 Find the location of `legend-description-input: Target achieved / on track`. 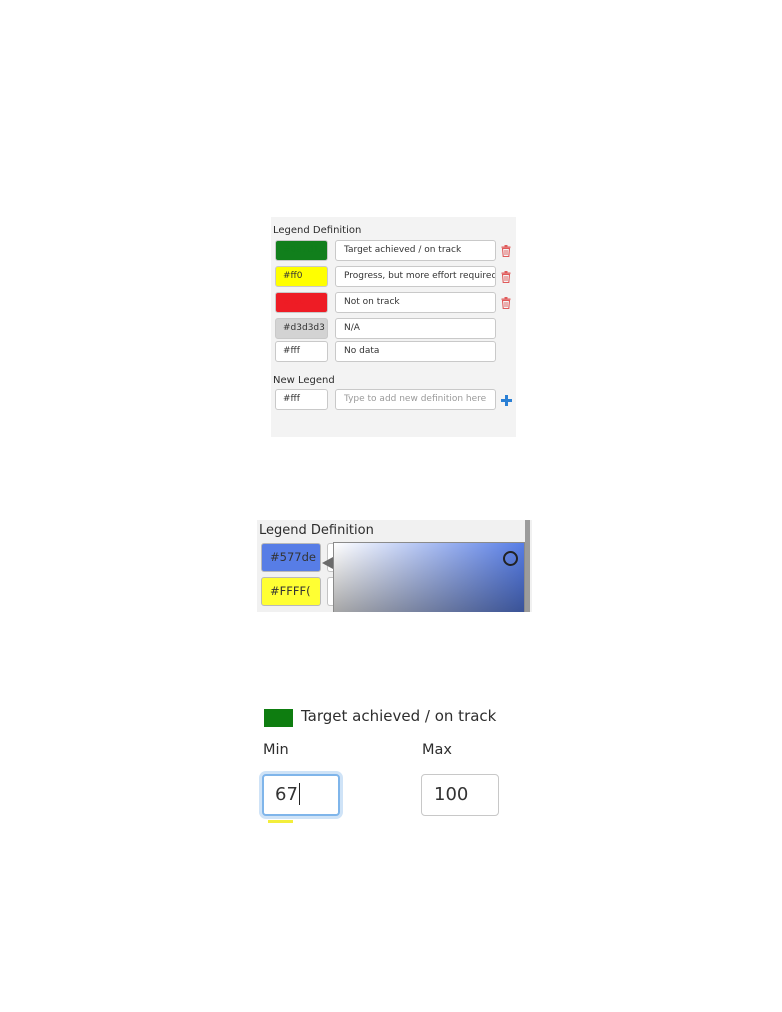

legend-description-input: Target achieved / on track is located at coordinates (415, 250).